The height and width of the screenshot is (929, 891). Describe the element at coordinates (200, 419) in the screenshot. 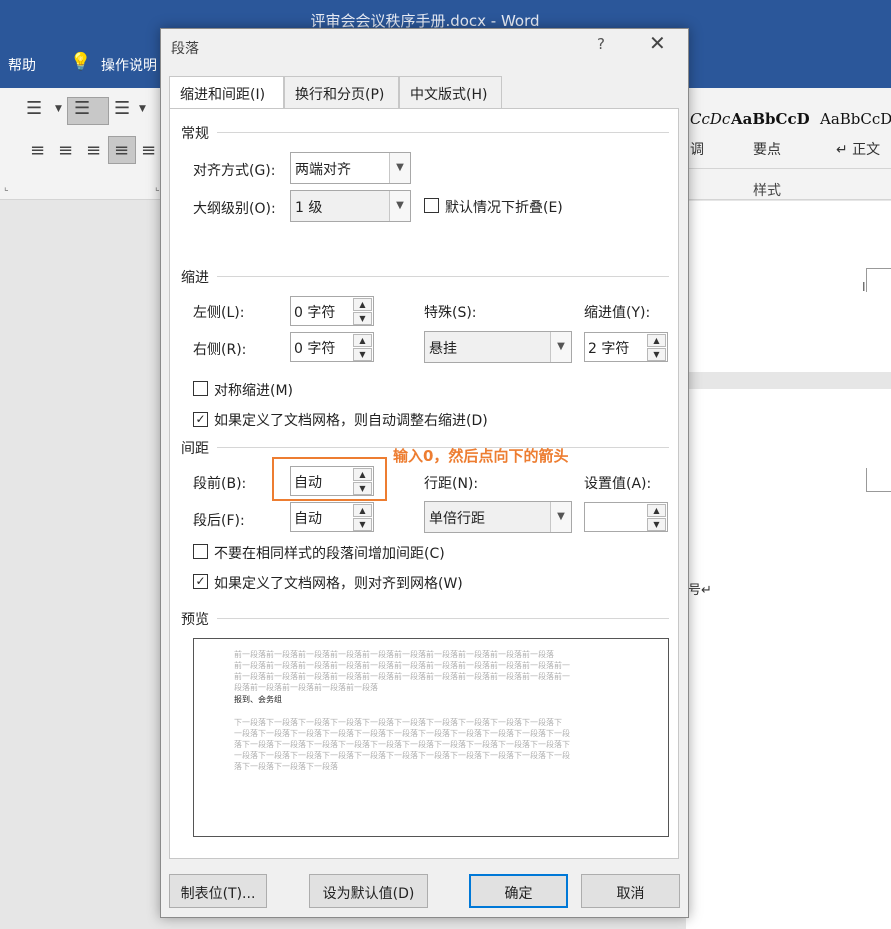

I see `auto-adjust-checkbox: ✓` at that location.